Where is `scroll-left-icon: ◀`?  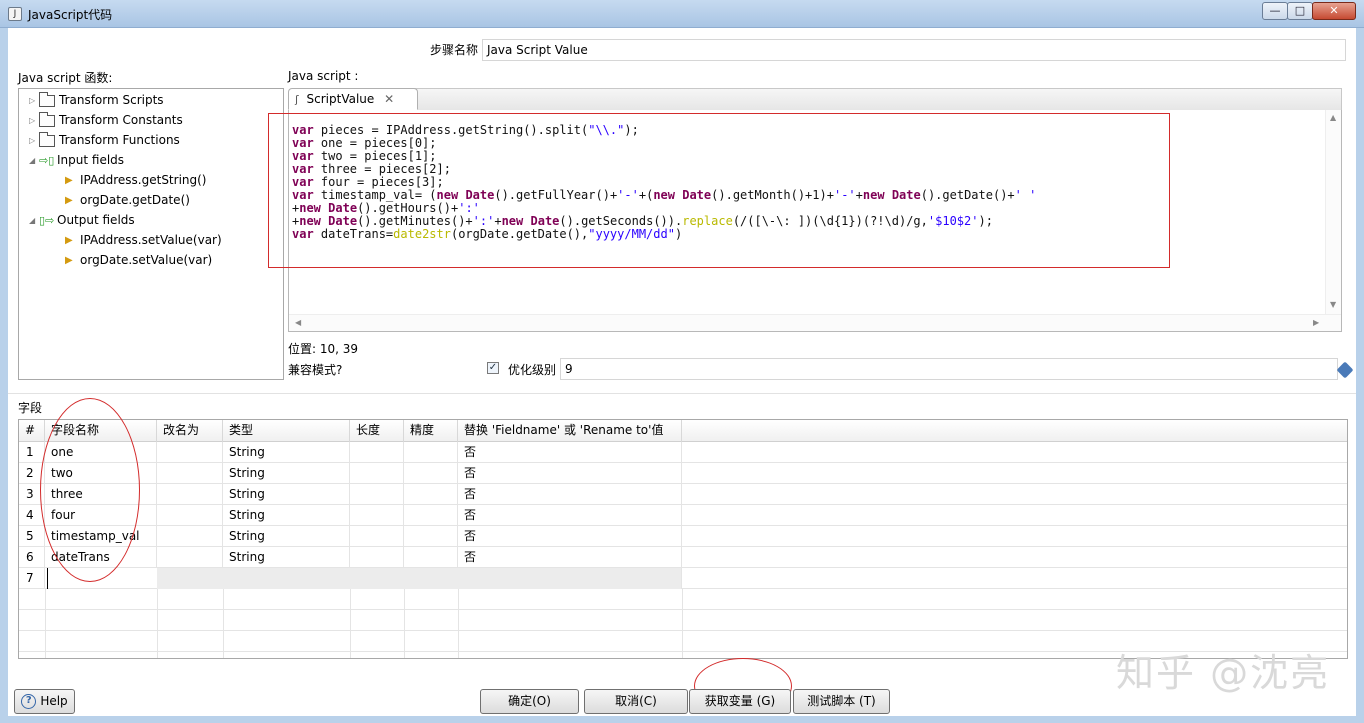
scroll-left-icon: ◀ is located at coordinates (298, 322).